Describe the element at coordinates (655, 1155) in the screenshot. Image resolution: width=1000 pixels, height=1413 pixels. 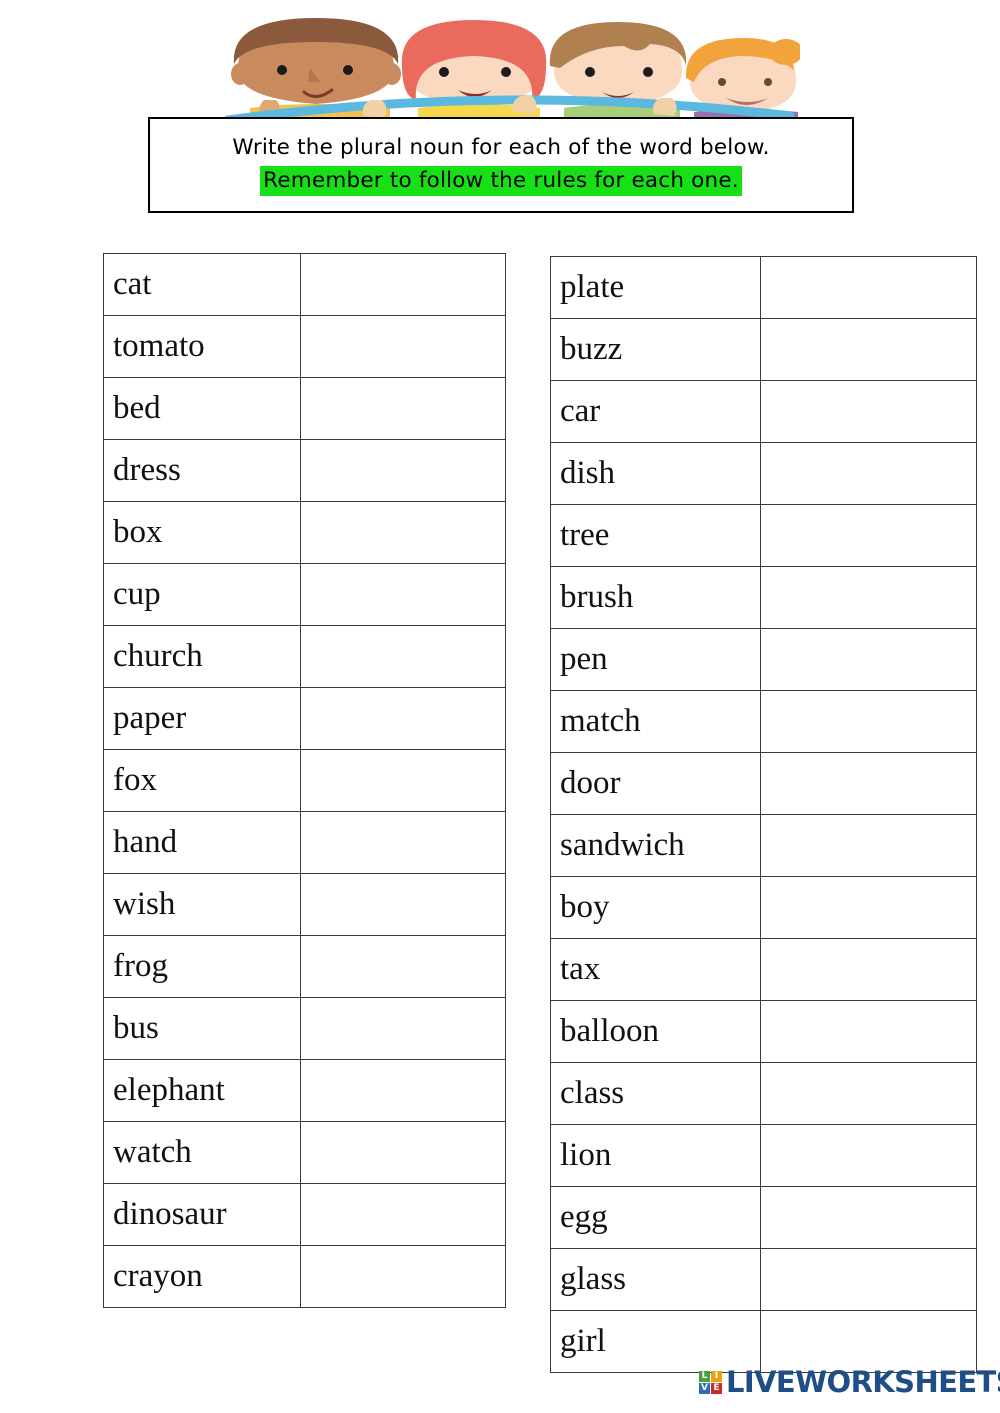
I see `word-cell: lion` at that location.